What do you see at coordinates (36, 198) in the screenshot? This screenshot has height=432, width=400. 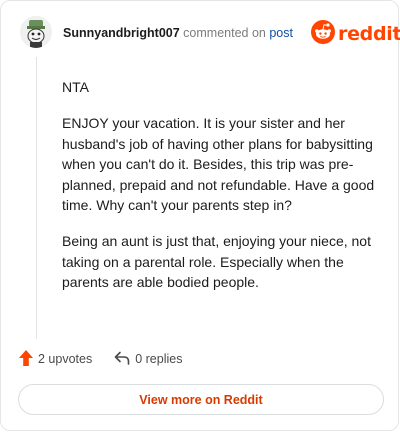 I see `thread-line` at bounding box center [36, 198].